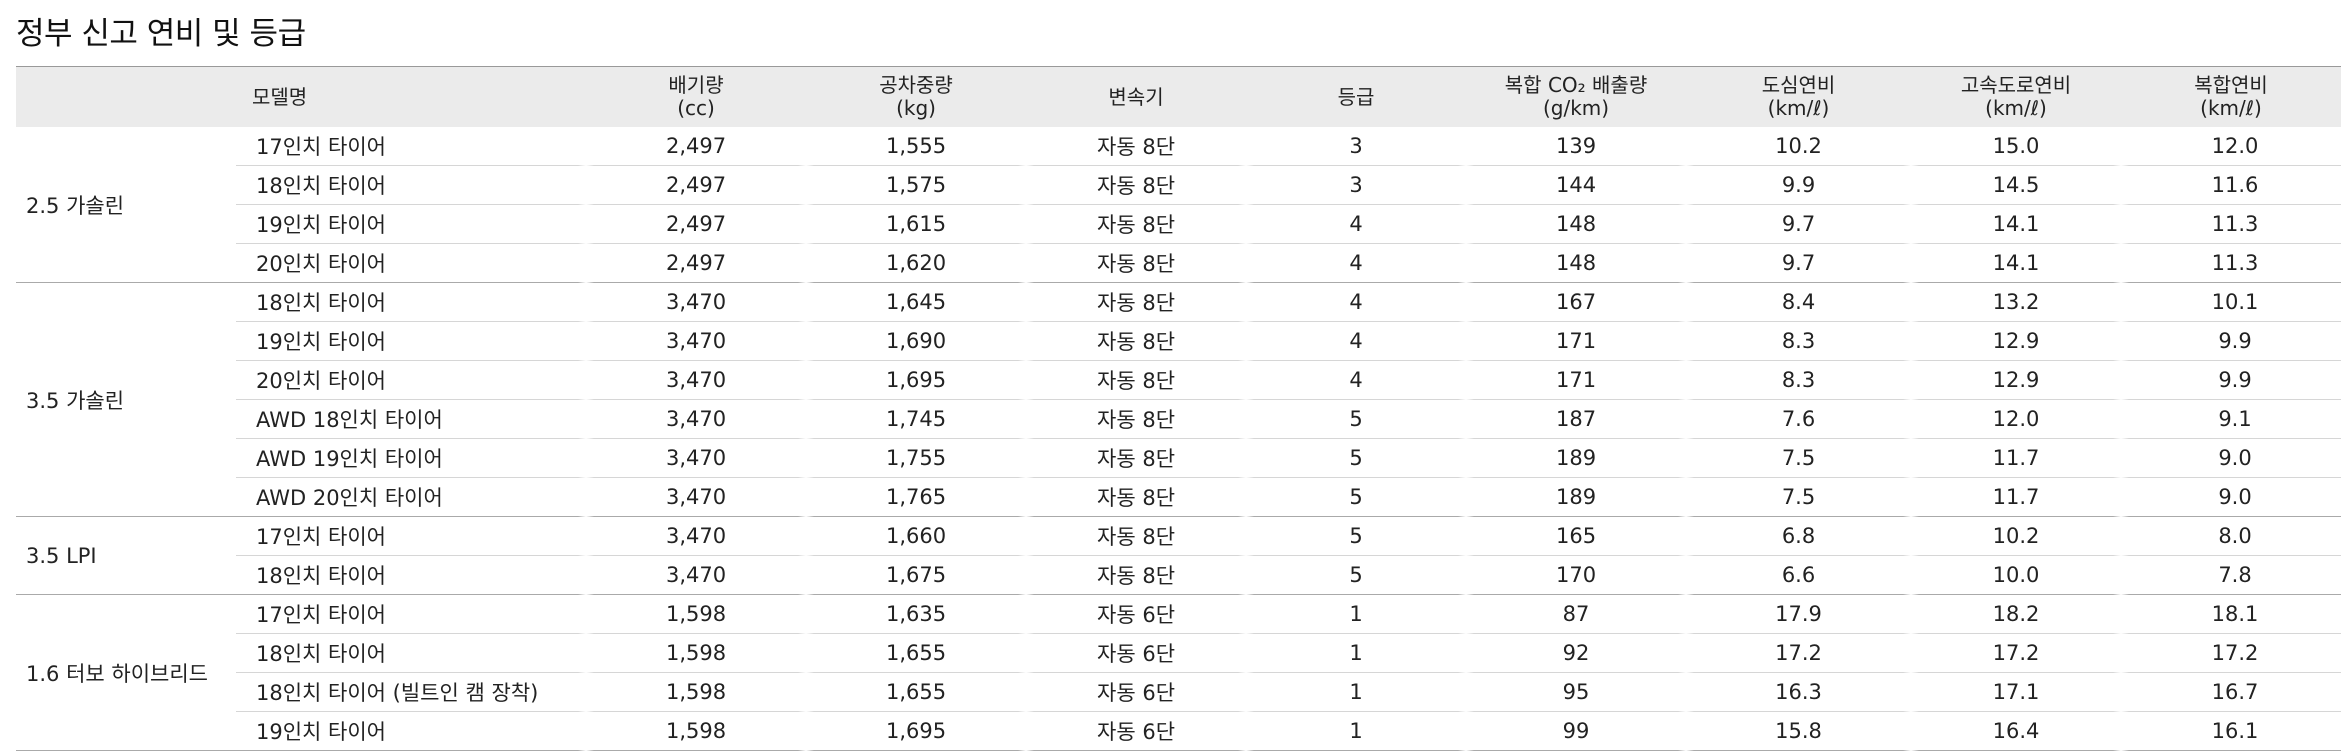 This screenshot has height=754, width=2344. What do you see at coordinates (2231, 614) in the screenshot?
I see `cell-combined: 18.1` at bounding box center [2231, 614].